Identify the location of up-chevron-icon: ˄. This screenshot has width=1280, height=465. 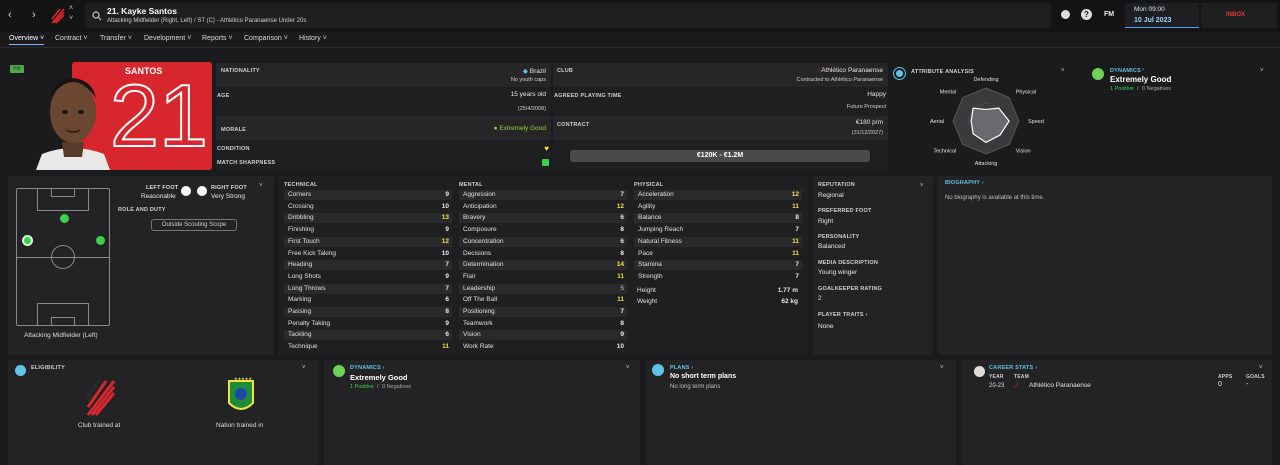
(71, 8).